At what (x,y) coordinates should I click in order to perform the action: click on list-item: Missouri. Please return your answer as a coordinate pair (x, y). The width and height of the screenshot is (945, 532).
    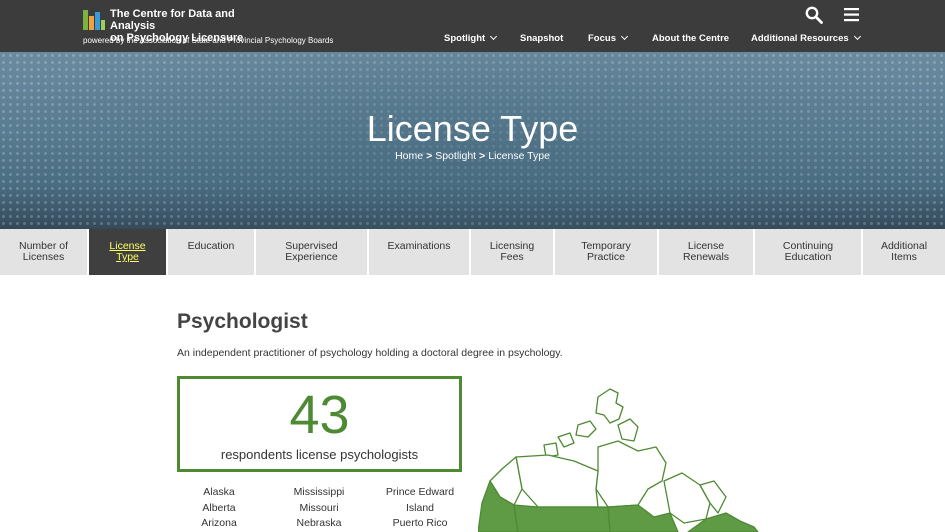
    Looking at the image, I should click on (319, 507).